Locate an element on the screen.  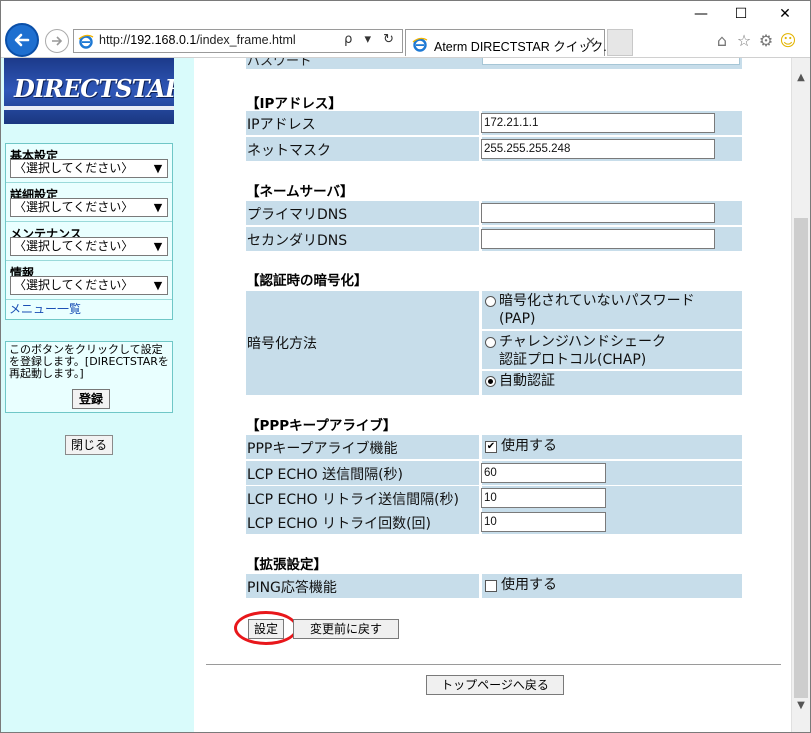
menu-group-advanced: 詳細設定 〈選択してください〉 ▼ is located at coordinates (89, 202).